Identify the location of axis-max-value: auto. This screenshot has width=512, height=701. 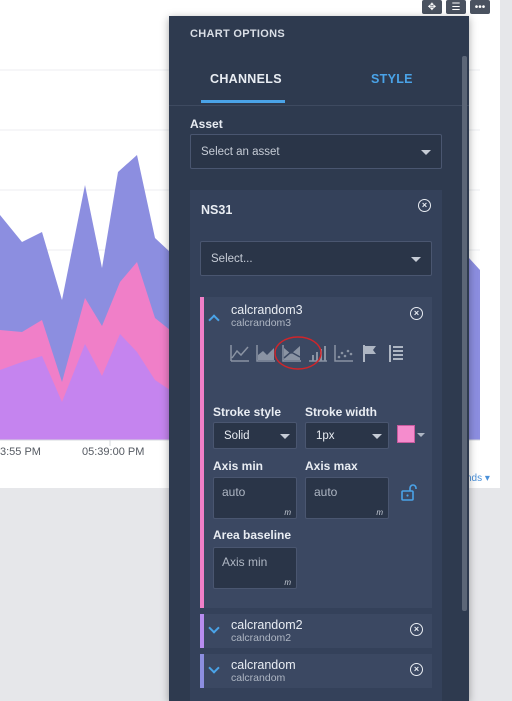
(326, 492).